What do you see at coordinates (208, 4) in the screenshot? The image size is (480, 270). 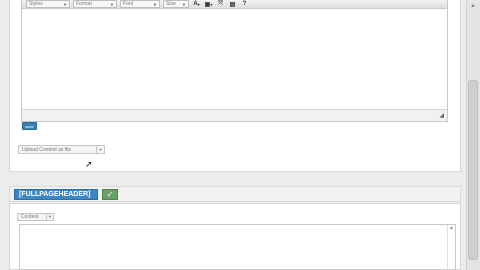 I see `background-color-icon: ▣ ▾` at bounding box center [208, 4].